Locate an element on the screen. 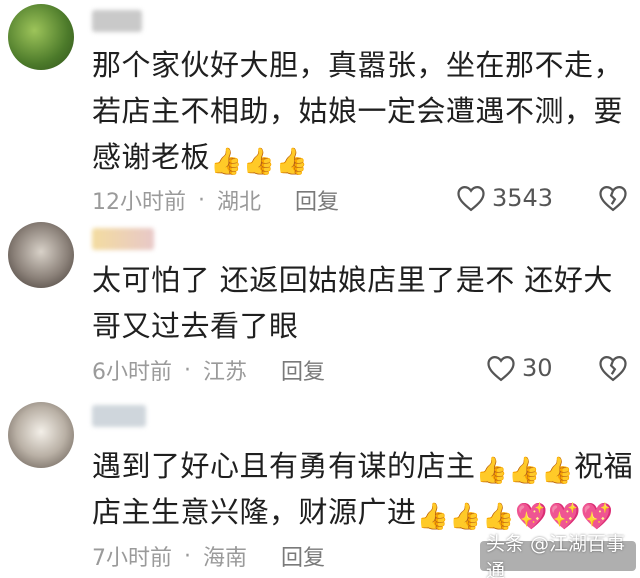 The width and height of the screenshot is (640, 578). watermark: 头条 @江湖百事通 is located at coordinates (558, 555).